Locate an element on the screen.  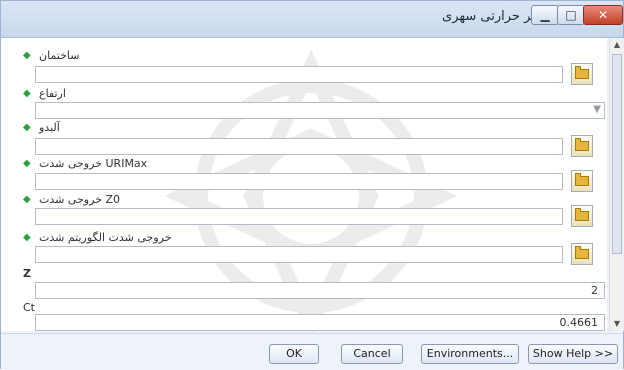
window-controls: ▁ □ ✕ is located at coordinates (577, 16).